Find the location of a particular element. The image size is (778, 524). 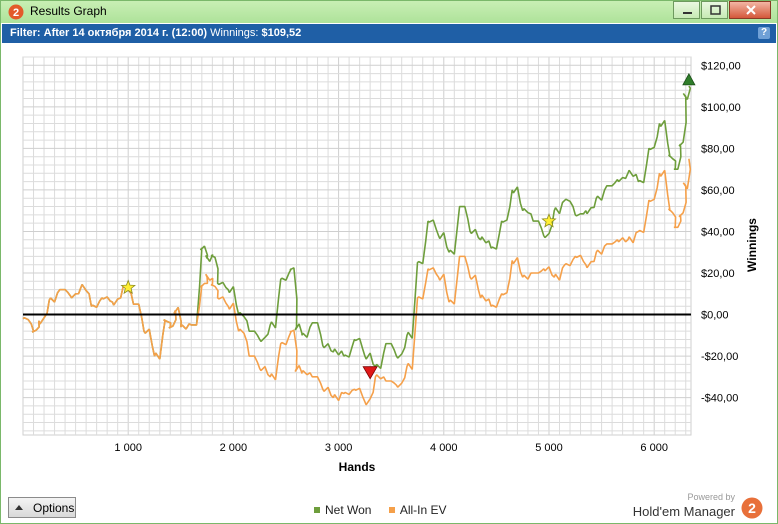

hem-app-icon: 2 is located at coordinates (16, 12).